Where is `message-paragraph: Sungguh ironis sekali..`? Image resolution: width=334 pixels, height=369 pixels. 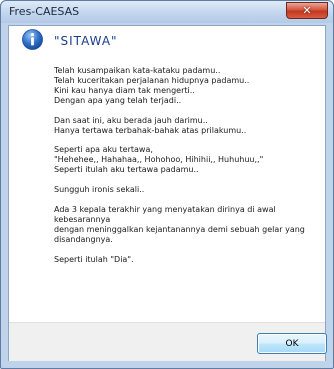 message-paragraph: Sungguh ironis sekali.. is located at coordinates (99, 190).